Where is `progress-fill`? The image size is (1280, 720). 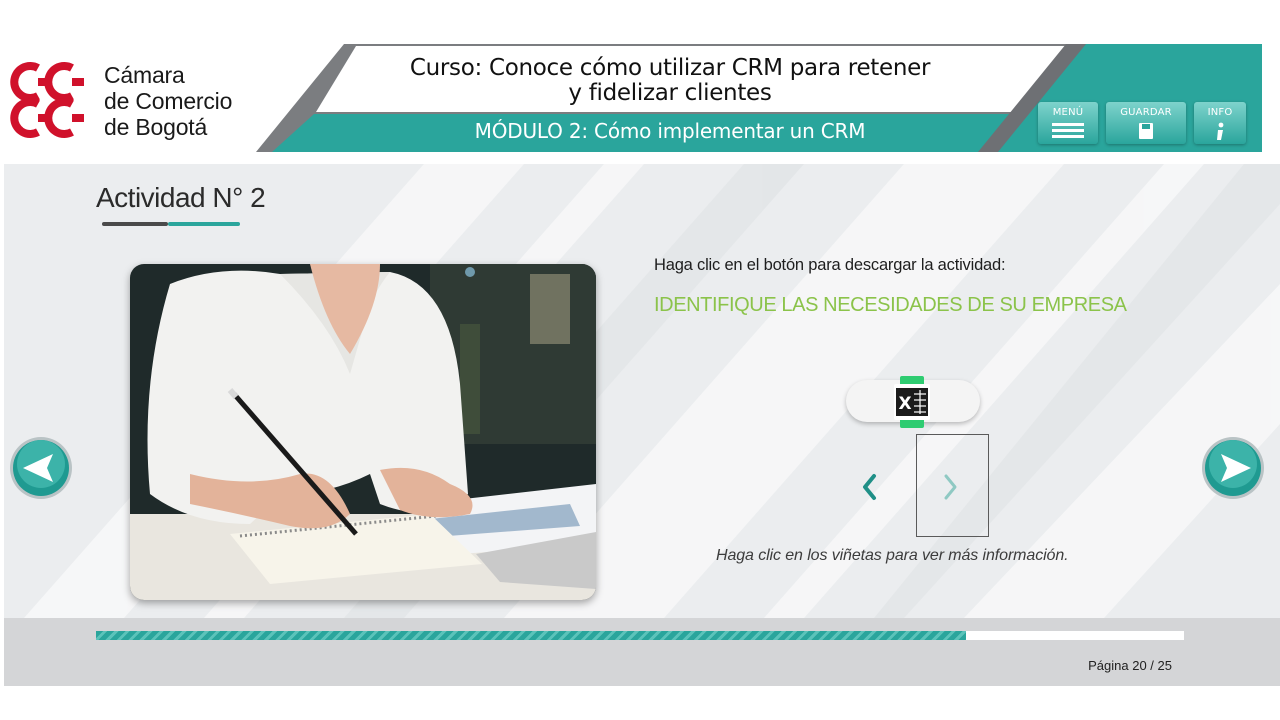 progress-fill is located at coordinates (531, 635).